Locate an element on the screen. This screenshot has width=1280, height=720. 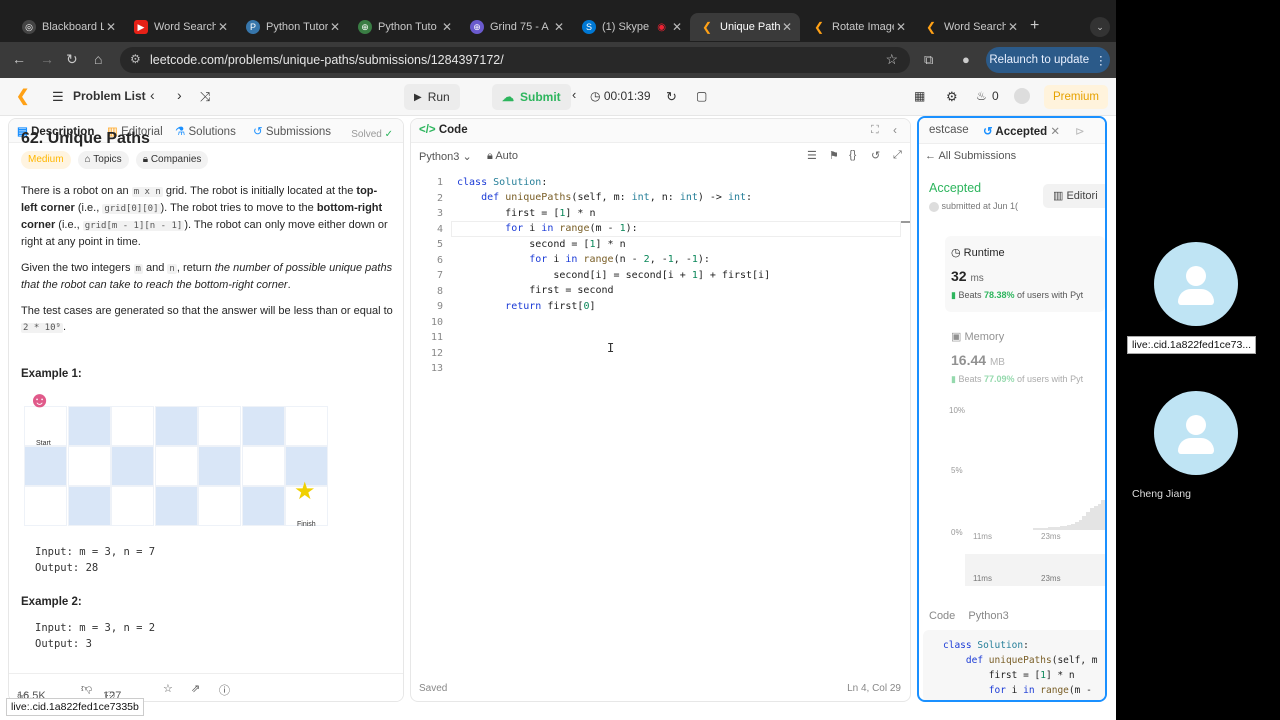
scroll-indicator is located at coordinates (905, 222).